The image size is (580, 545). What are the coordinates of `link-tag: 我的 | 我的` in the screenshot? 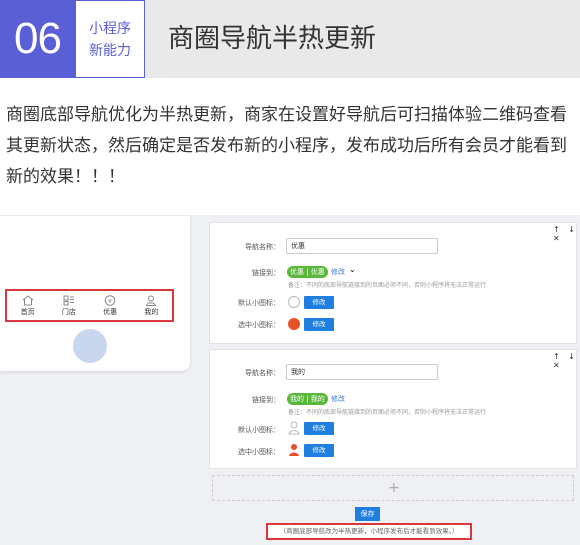 It's located at (307, 399).